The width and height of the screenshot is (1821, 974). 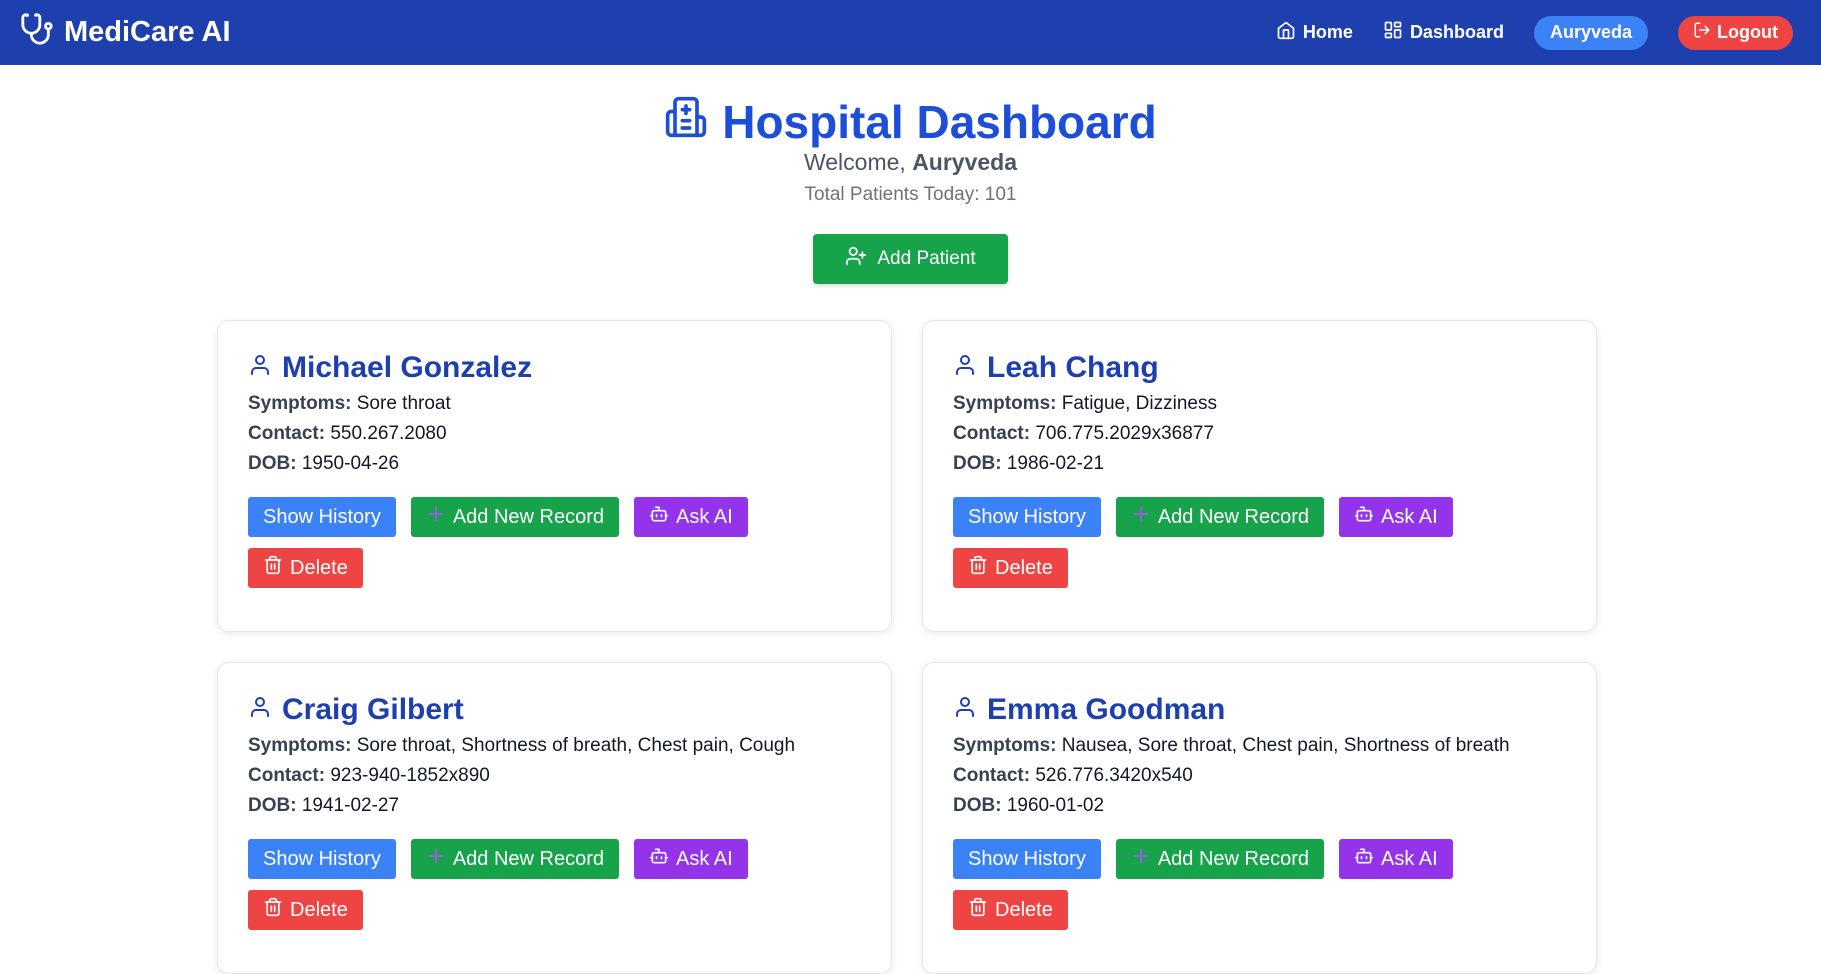 I want to click on dob-value: 1941-02-27, so click(x=350, y=805).